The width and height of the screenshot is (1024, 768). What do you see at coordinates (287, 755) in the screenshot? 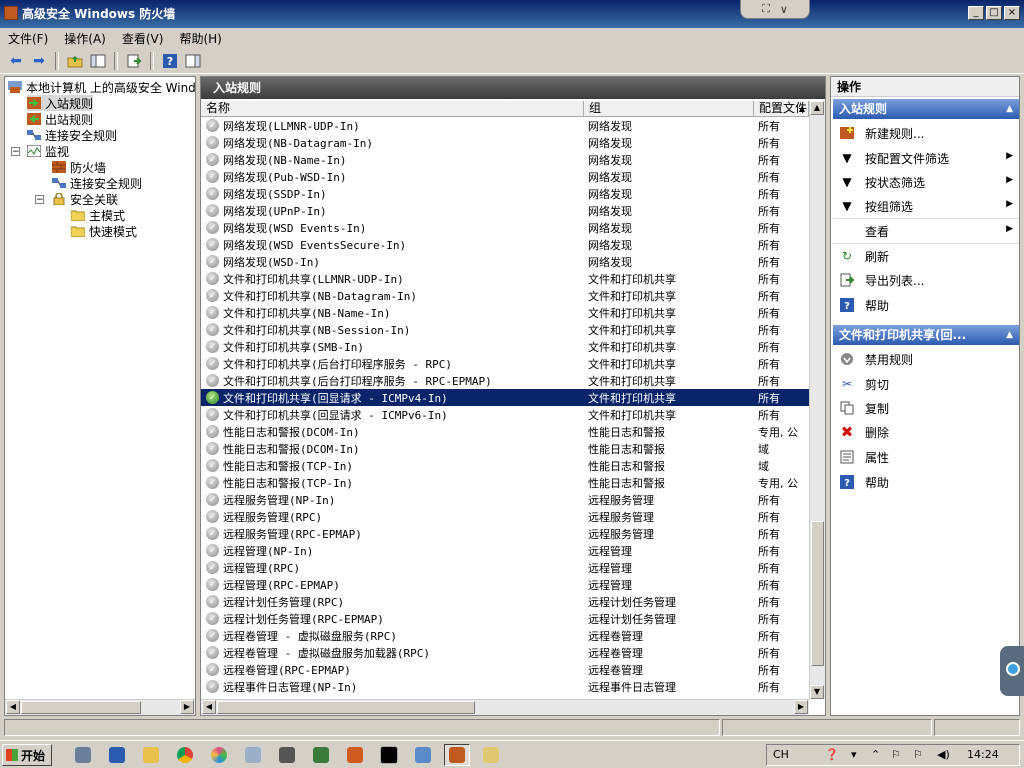
I see `taskbar-settings-icon` at bounding box center [287, 755].